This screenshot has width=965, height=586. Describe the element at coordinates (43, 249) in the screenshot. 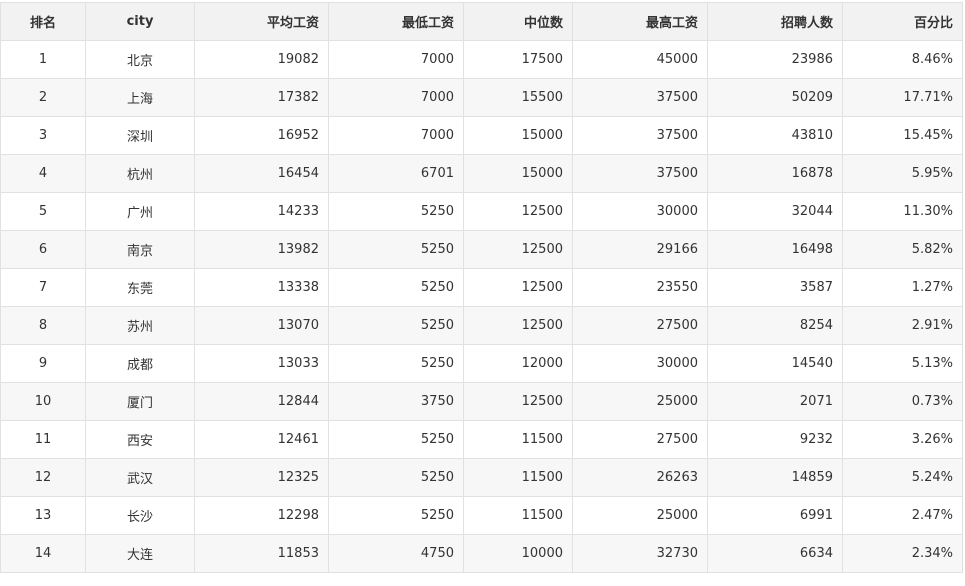

I see `rank-cell: 6` at that location.